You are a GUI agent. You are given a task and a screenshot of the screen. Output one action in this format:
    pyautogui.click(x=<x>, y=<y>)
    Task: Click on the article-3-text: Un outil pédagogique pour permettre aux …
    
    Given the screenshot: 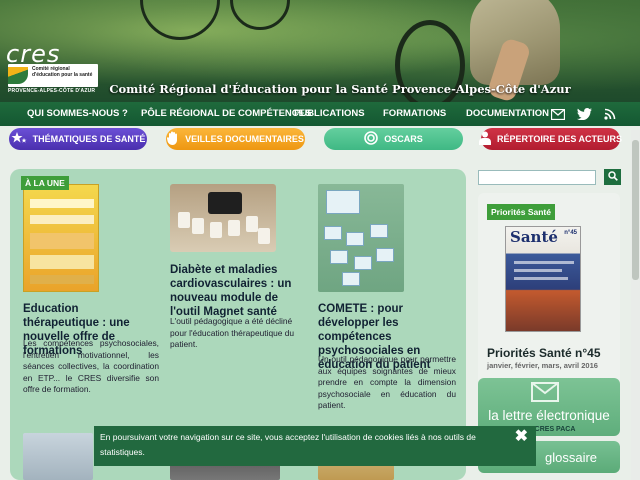 What is the action you would take?
    pyautogui.click(x=387, y=382)
    